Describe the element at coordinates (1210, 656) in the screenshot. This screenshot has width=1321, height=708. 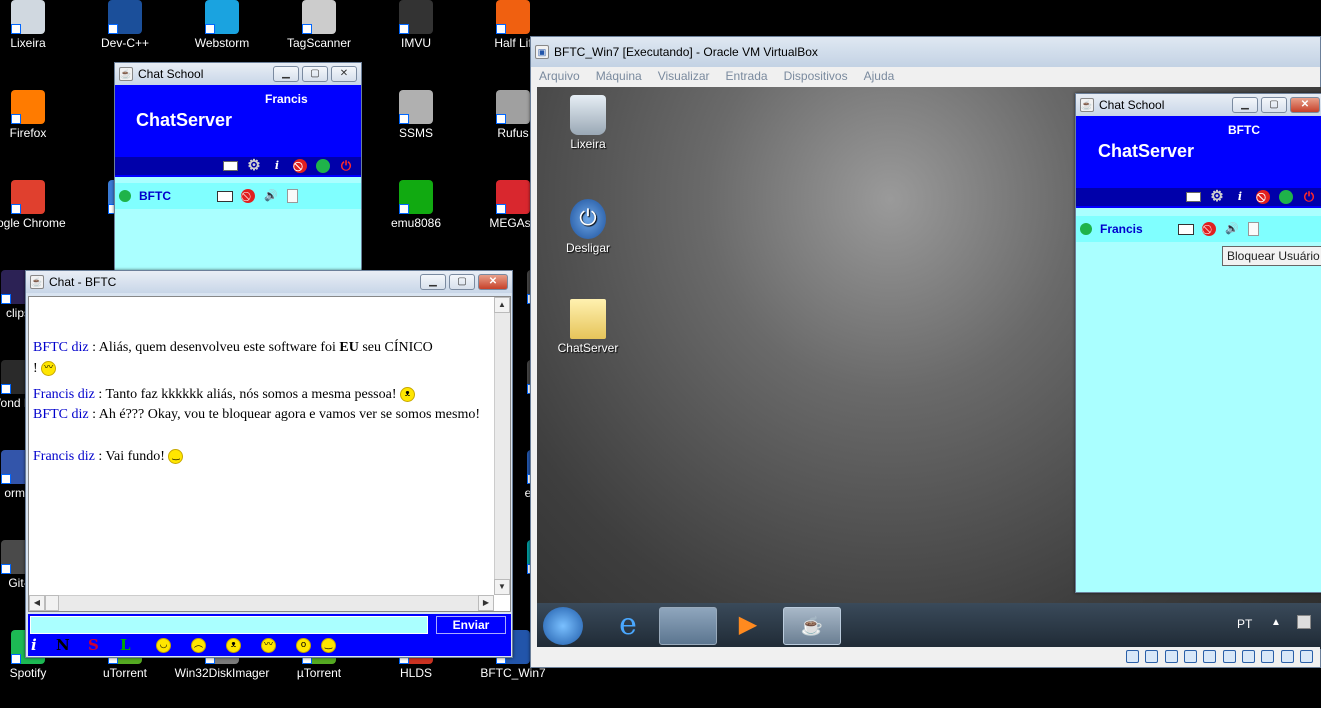
I see `usb-status-icon` at that location.